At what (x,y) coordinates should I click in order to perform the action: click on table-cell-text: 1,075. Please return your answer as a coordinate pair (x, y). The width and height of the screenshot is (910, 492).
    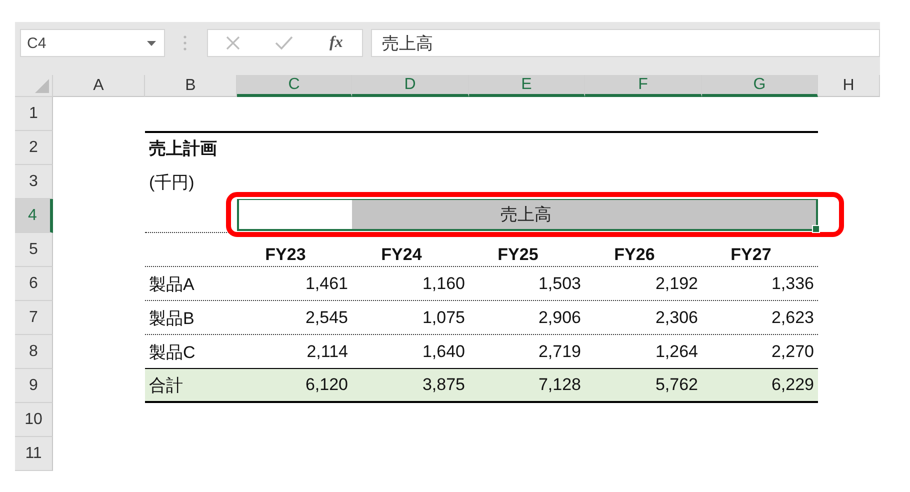
    Looking at the image, I should click on (443, 318).